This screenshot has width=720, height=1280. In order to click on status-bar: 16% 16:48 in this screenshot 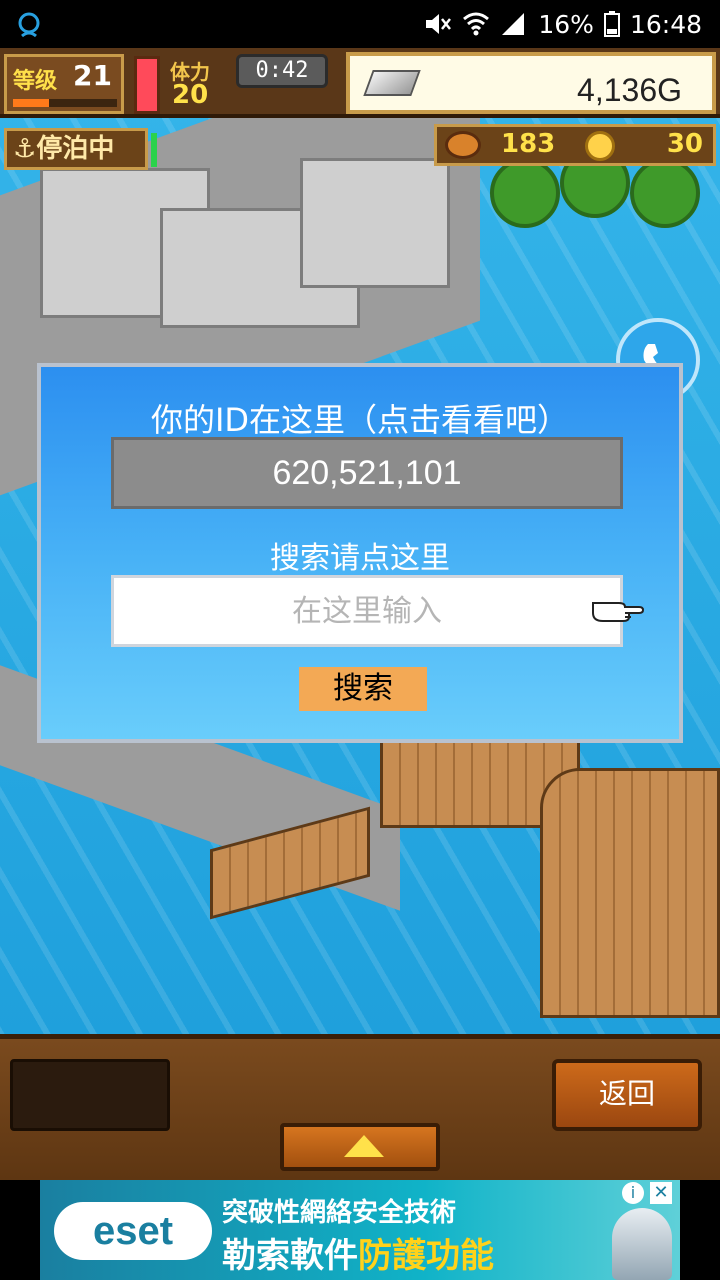, I will do `click(360, 24)`.